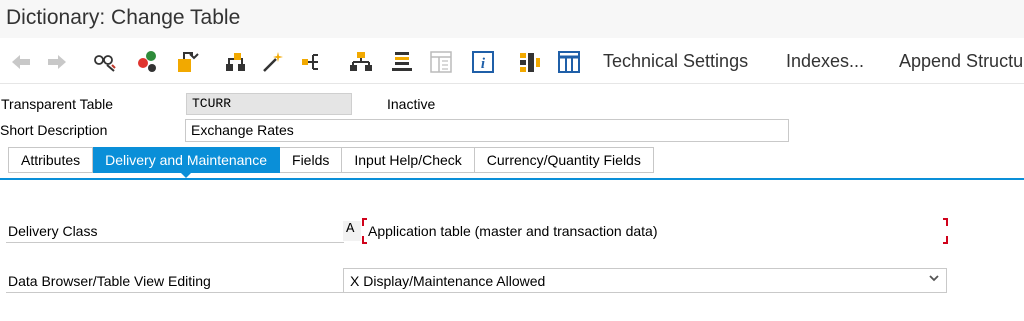 The height and width of the screenshot is (321, 1024). Describe the element at coordinates (187, 62) in the screenshot. I see `check-object-icon` at that location.